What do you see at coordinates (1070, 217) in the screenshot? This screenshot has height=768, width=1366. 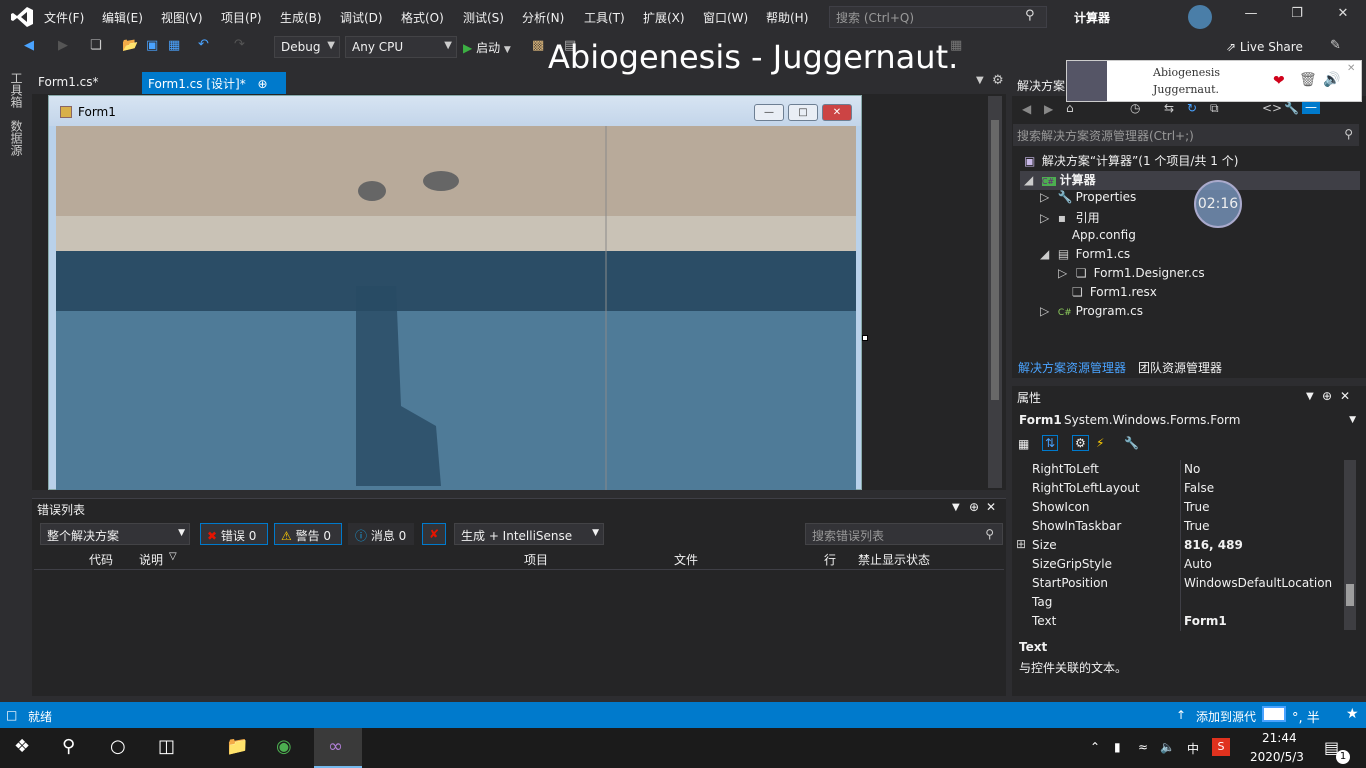 I see `tree-item-references: ▷ ▪ 引用` at bounding box center [1070, 217].